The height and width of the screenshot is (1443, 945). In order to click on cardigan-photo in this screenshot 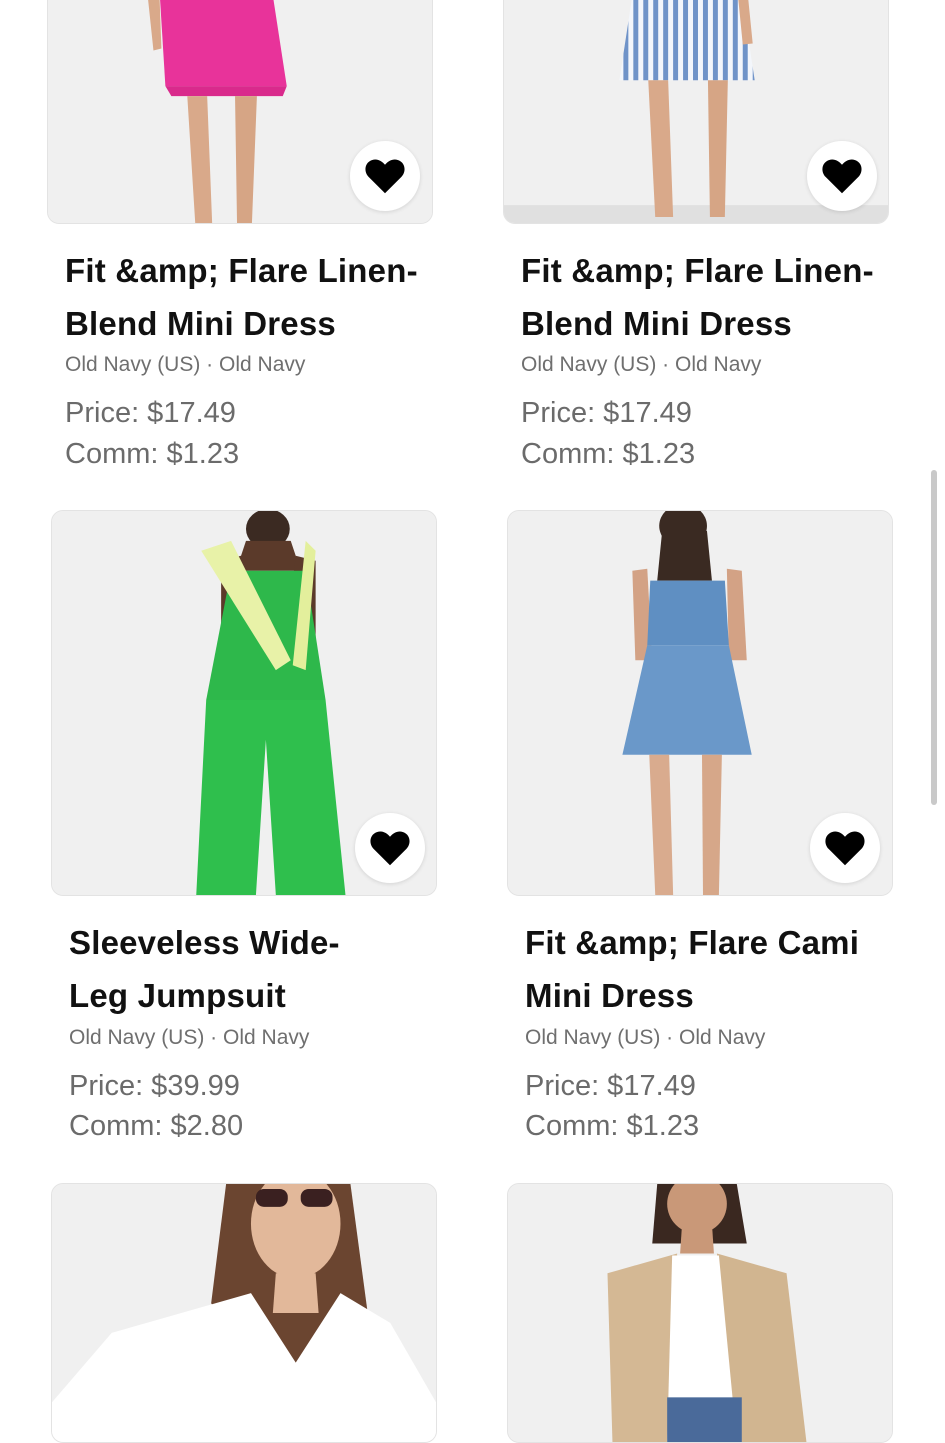, I will do `click(700, 1313)`.